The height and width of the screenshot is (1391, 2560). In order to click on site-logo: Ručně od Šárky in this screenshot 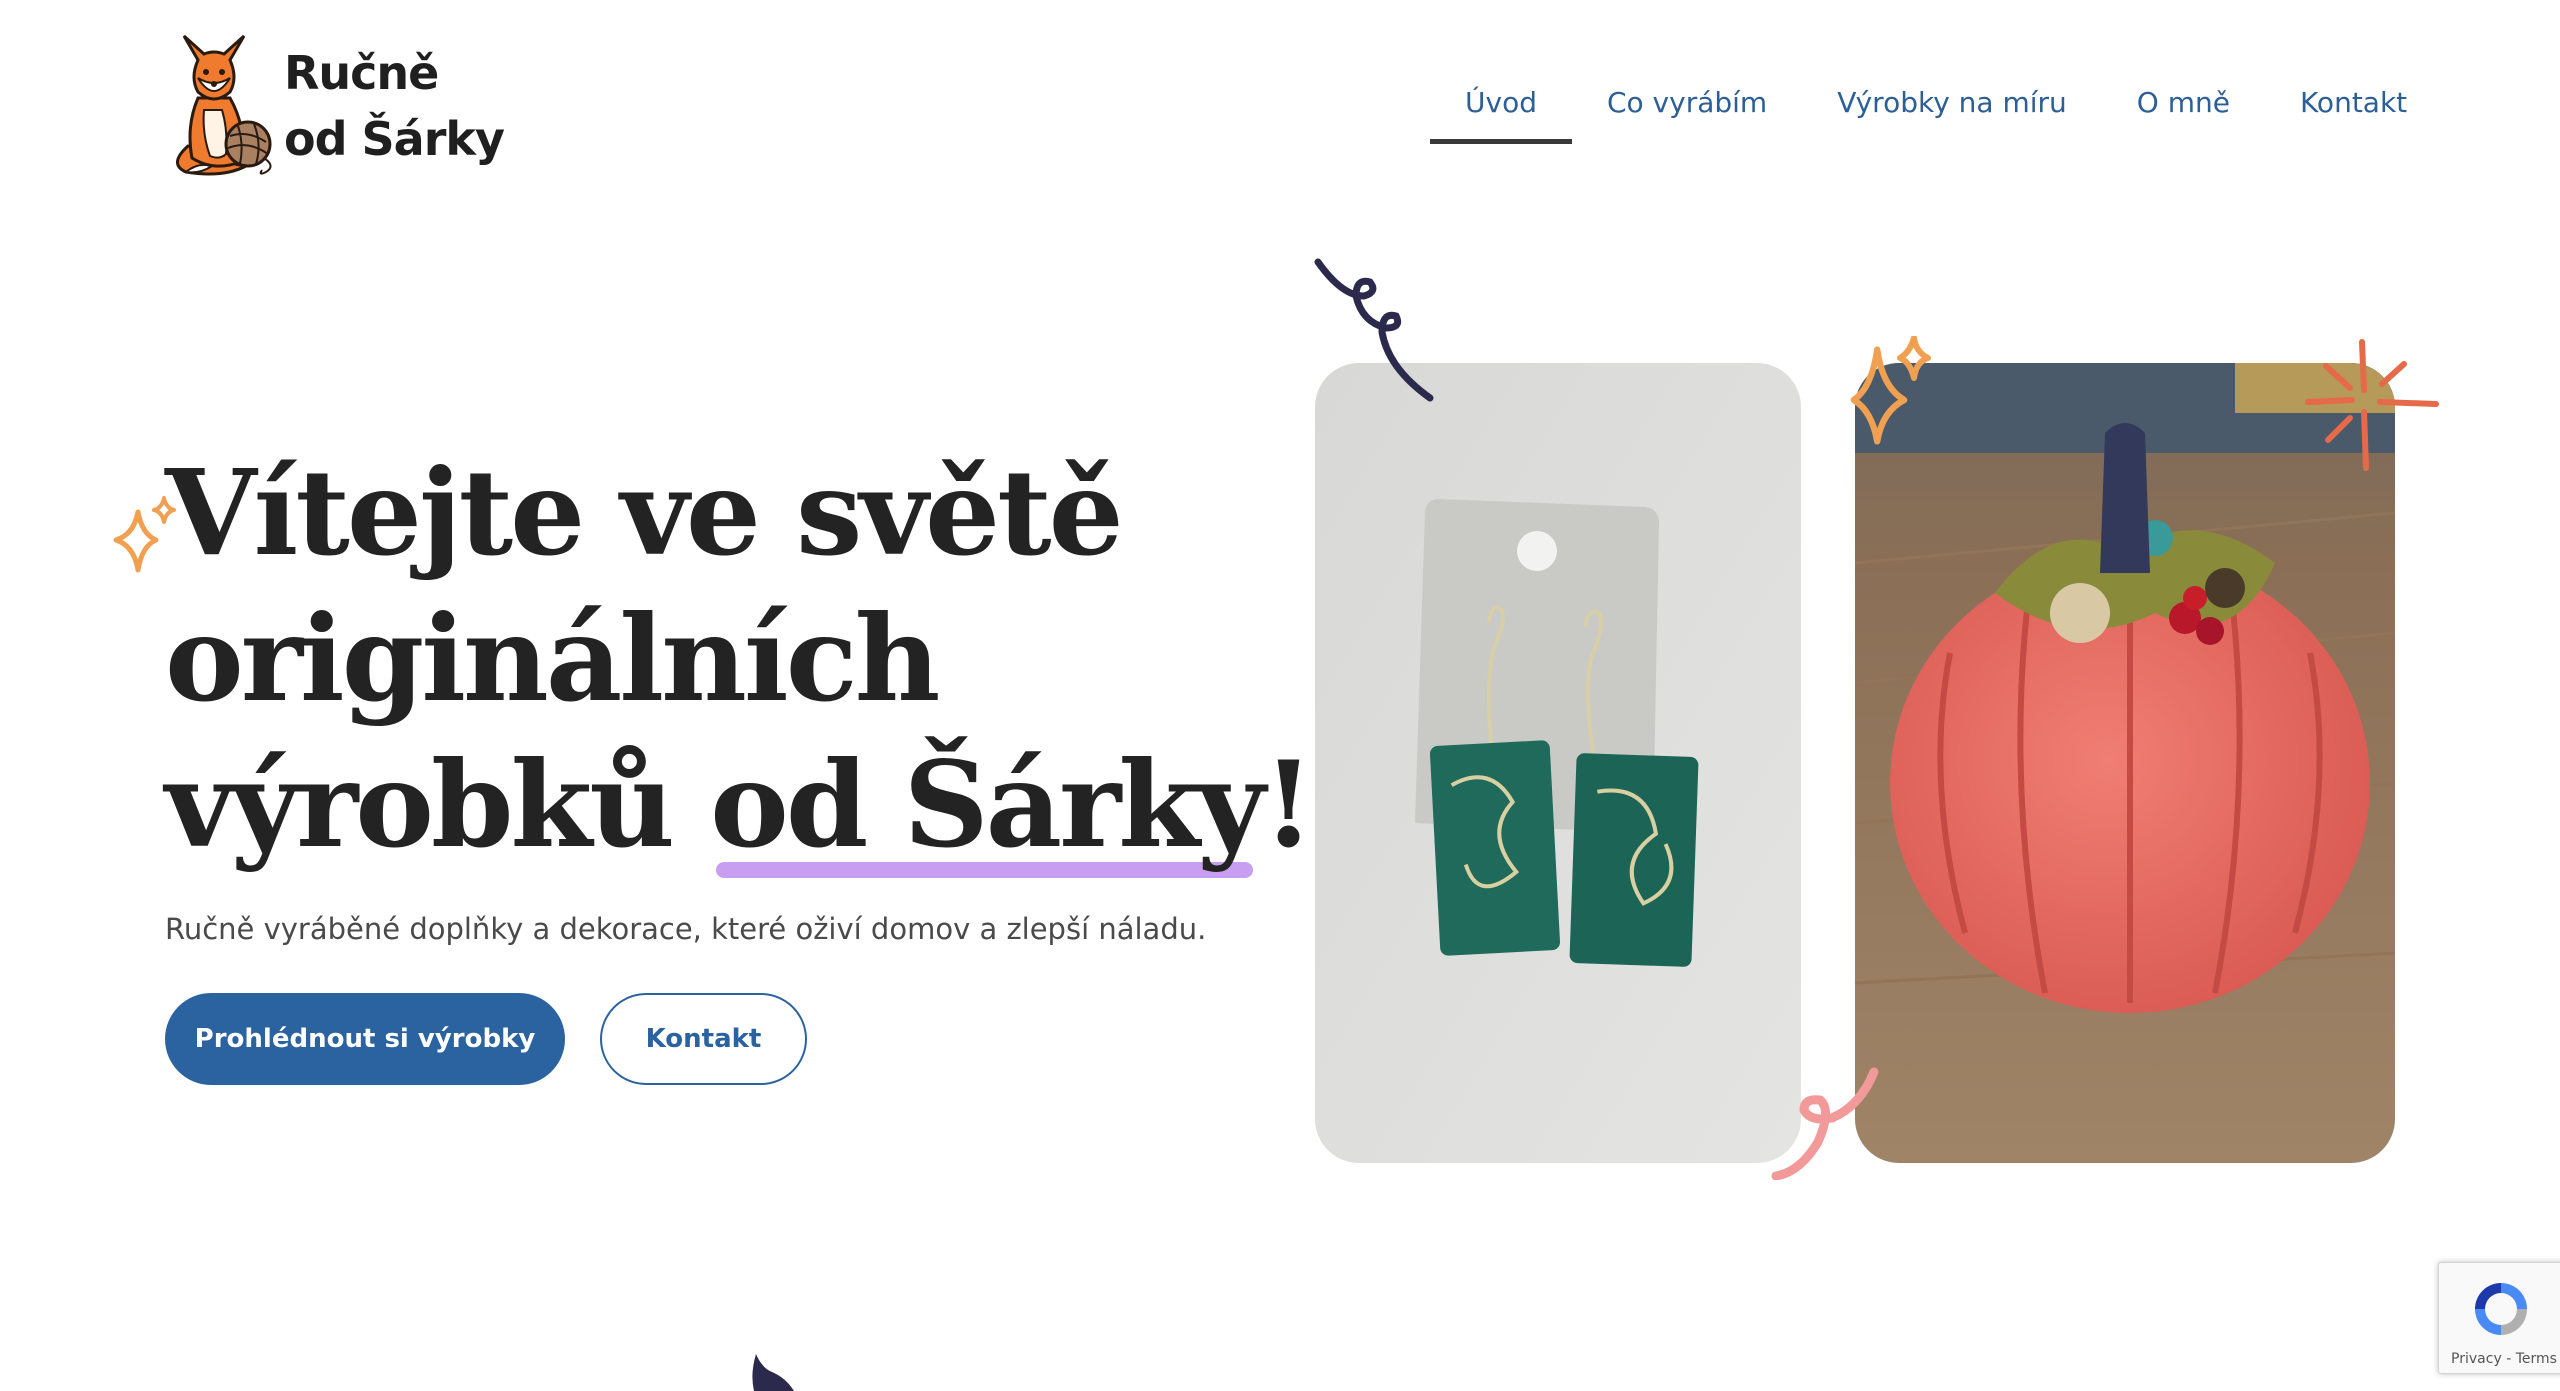, I will do `click(338, 101)`.